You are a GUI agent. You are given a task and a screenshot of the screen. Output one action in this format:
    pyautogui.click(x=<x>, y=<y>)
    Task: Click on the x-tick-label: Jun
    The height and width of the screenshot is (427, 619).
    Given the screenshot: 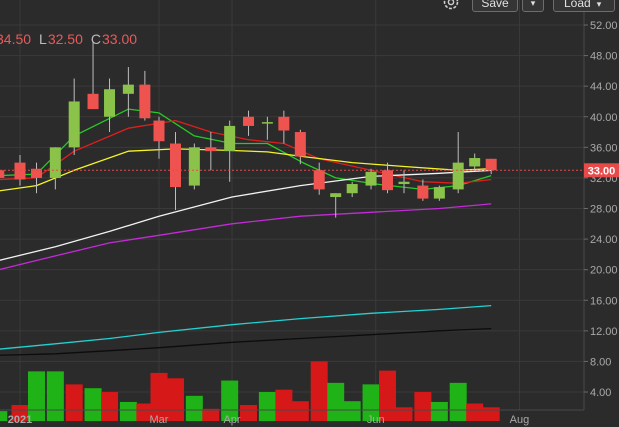 What is the action you would take?
    pyautogui.click(x=376, y=420)
    